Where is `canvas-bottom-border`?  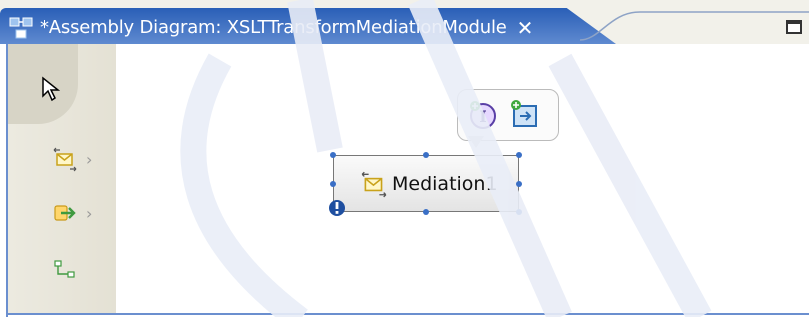 canvas-bottom-border is located at coordinates (407, 314).